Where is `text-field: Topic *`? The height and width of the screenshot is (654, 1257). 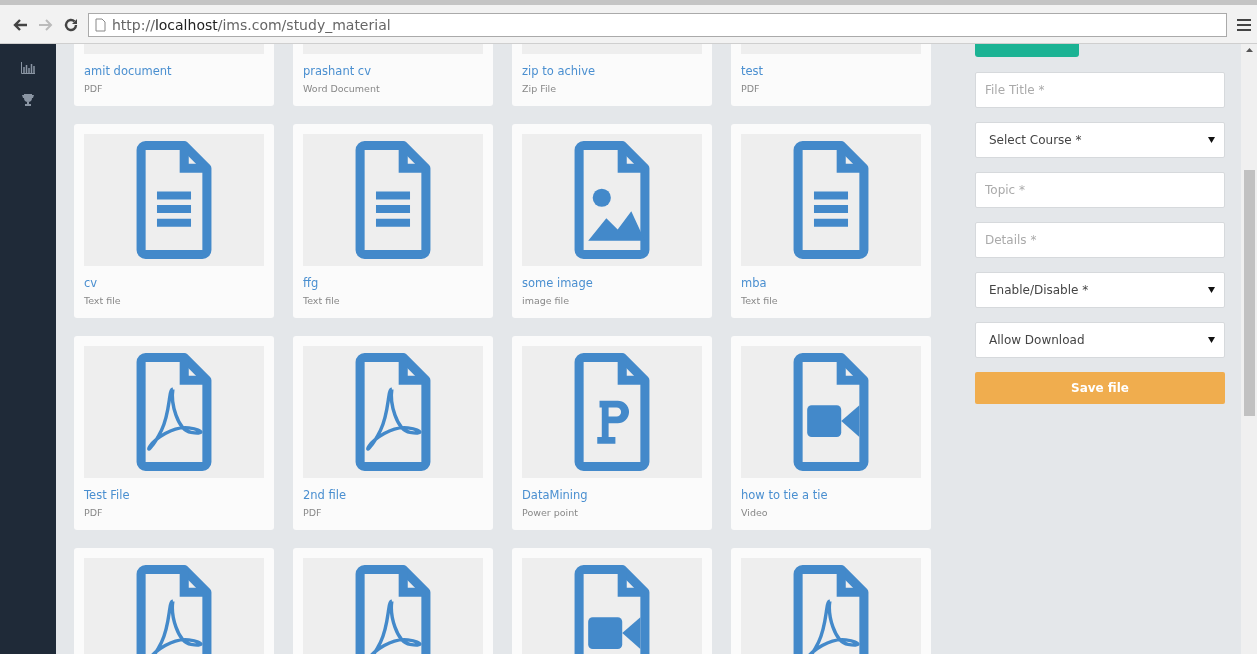
text-field: Topic * is located at coordinates (1100, 190).